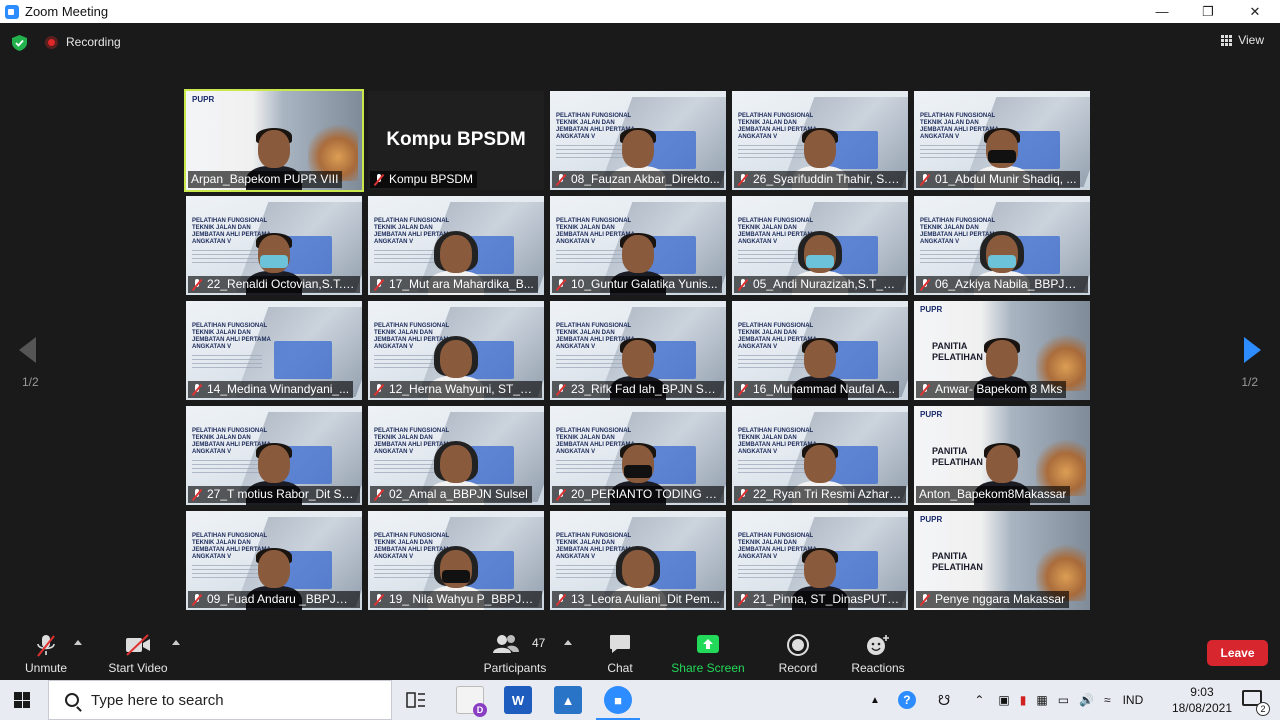 This screenshot has width=1280, height=720. Describe the element at coordinates (1255, 11) in the screenshot. I see `close-button: ✕` at that location.